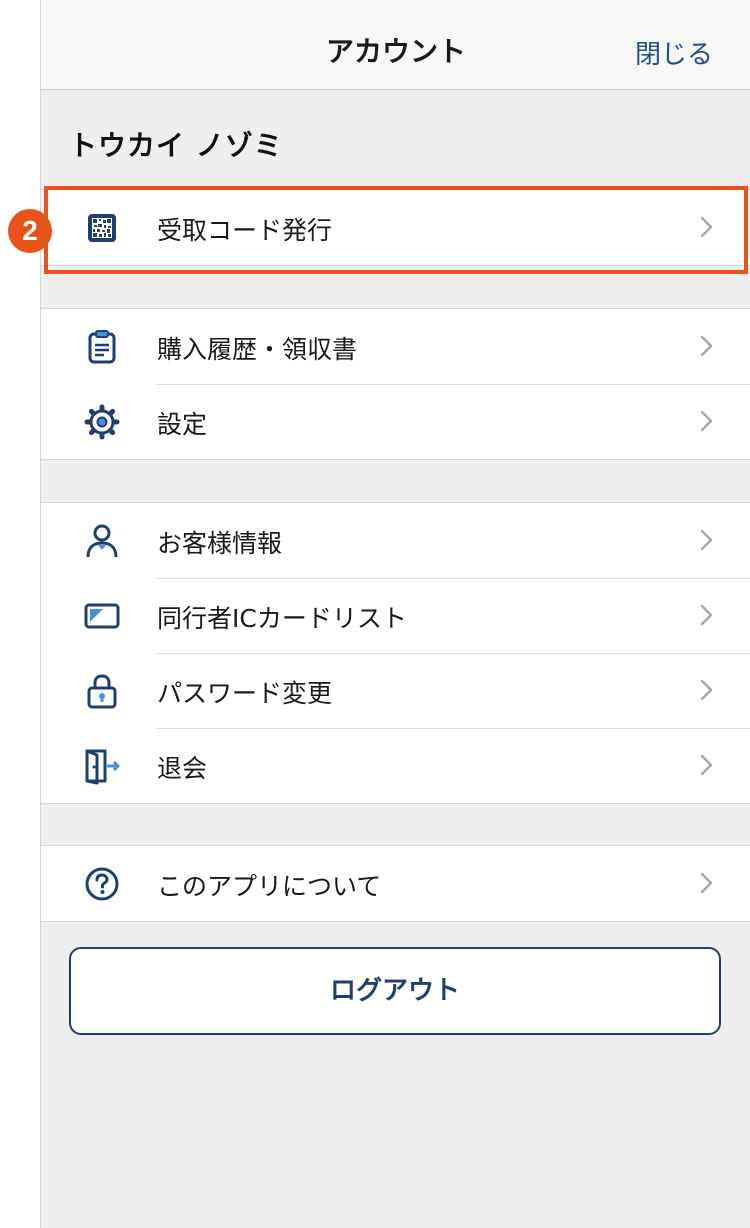 Image resolution: width=750 pixels, height=1228 pixels. I want to click on menu-item-receive-code: 受取コード発行, so click(395, 227).